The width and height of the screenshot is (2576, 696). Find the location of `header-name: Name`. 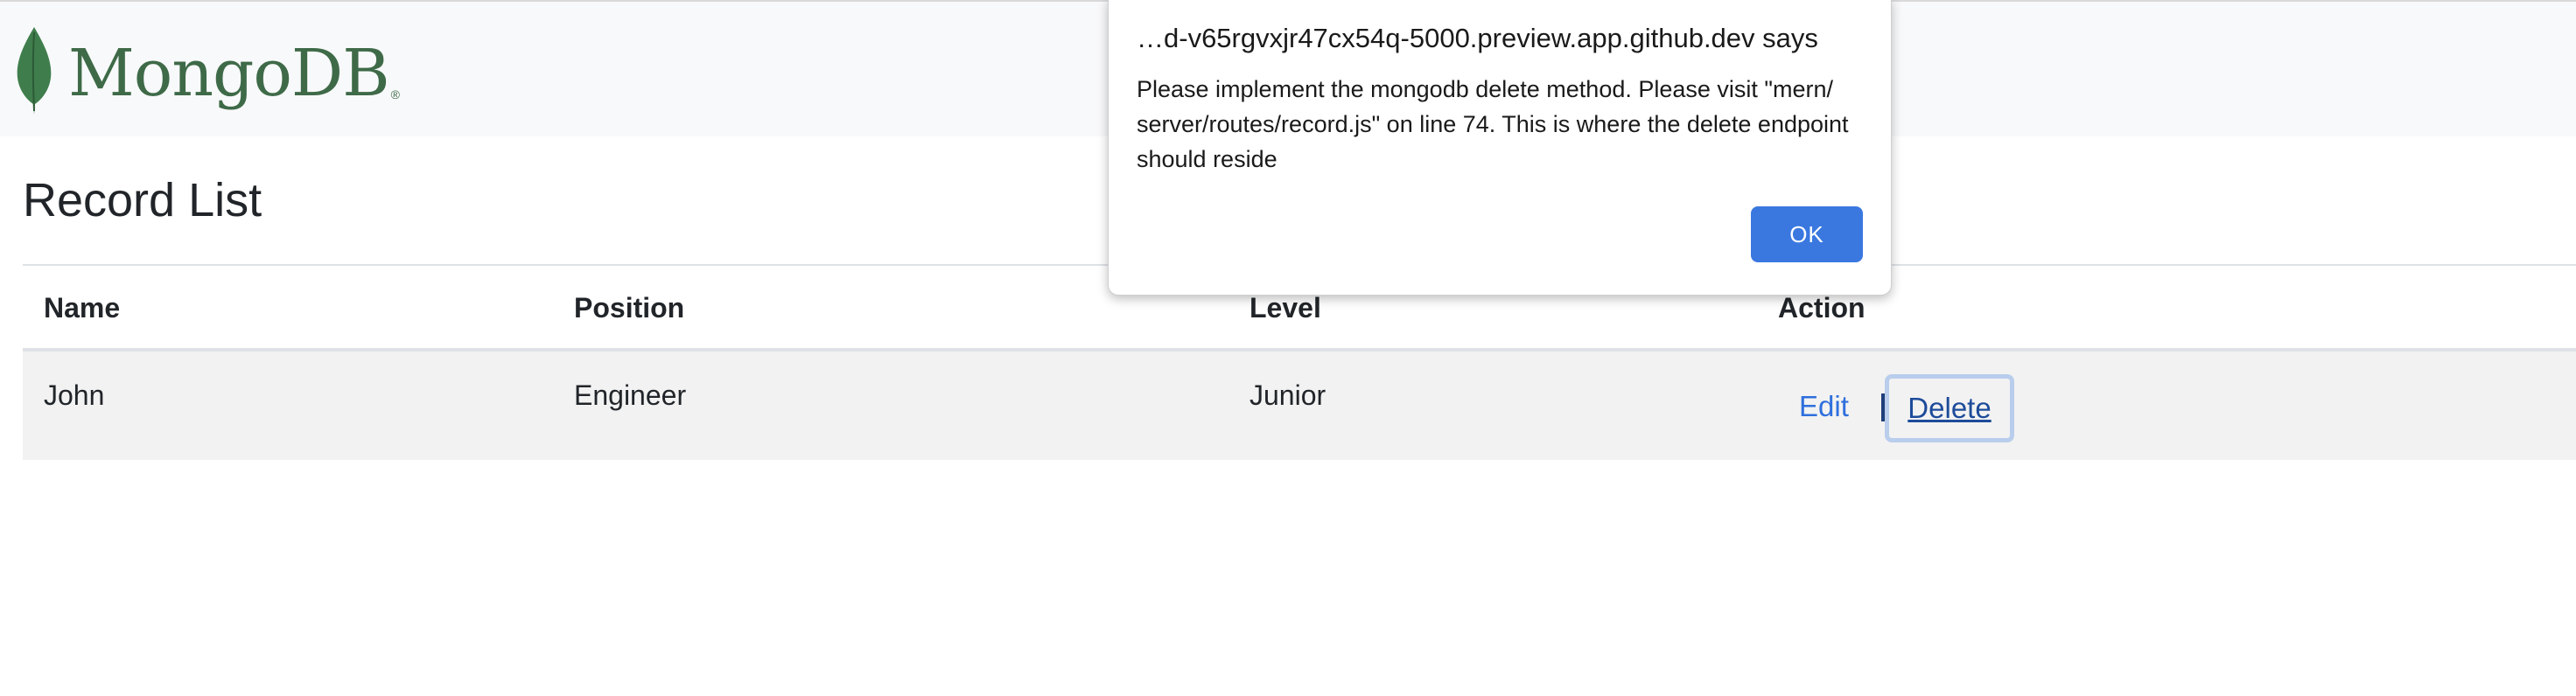

header-name: Name is located at coordinates (82, 308).